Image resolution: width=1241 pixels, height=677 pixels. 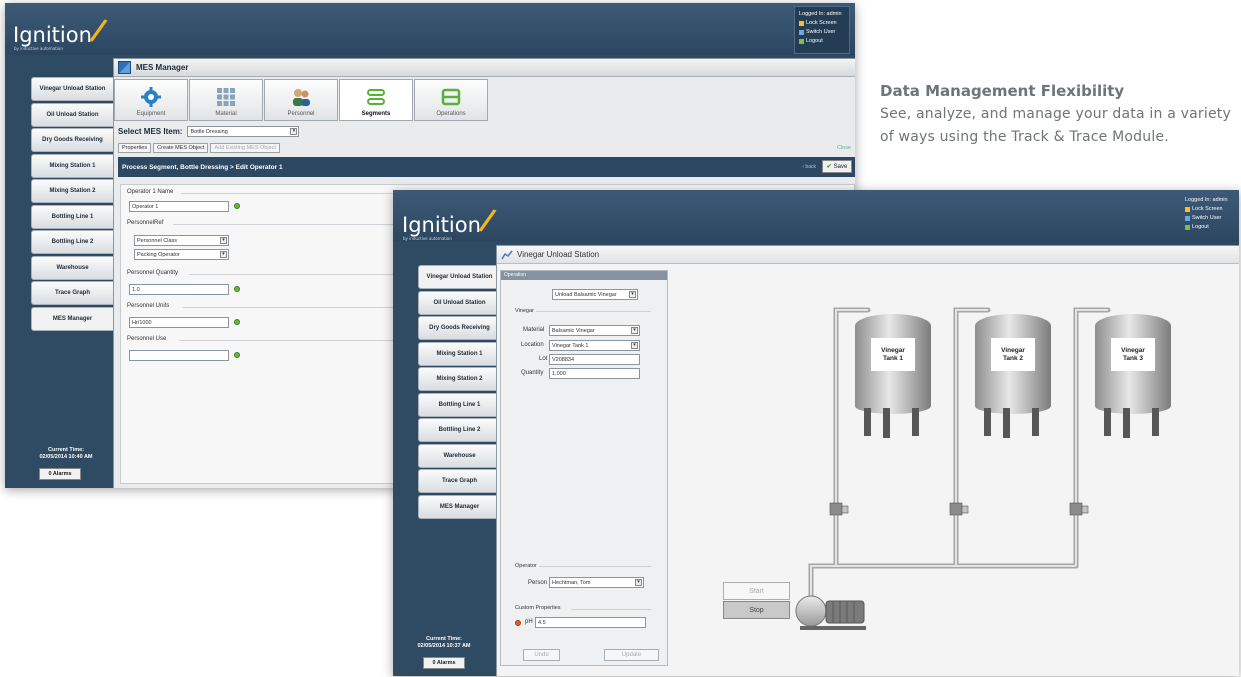 What do you see at coordinates (631, 655) in the screenshot?
I see `update-button: Update` at bounding box center [631, 655].